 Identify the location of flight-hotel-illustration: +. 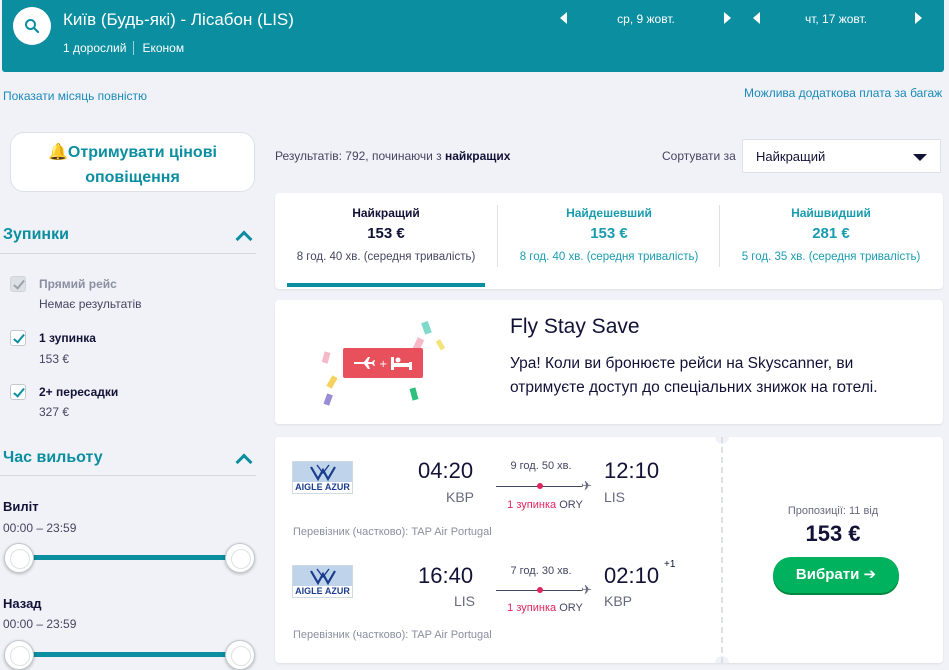
(383, 363).